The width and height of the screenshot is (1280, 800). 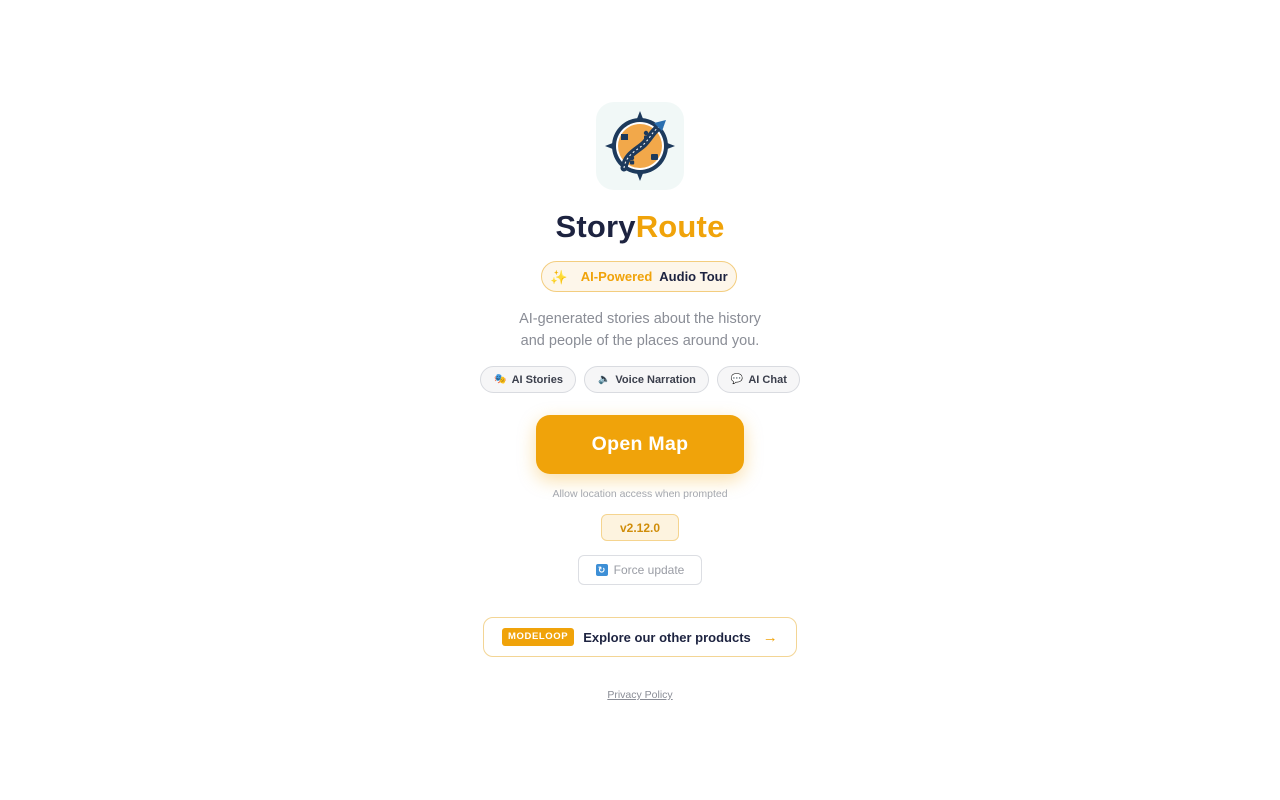 I want to click on feature-chip-ai-chat: 💬 AI Chat, so click(x=758, y=379).